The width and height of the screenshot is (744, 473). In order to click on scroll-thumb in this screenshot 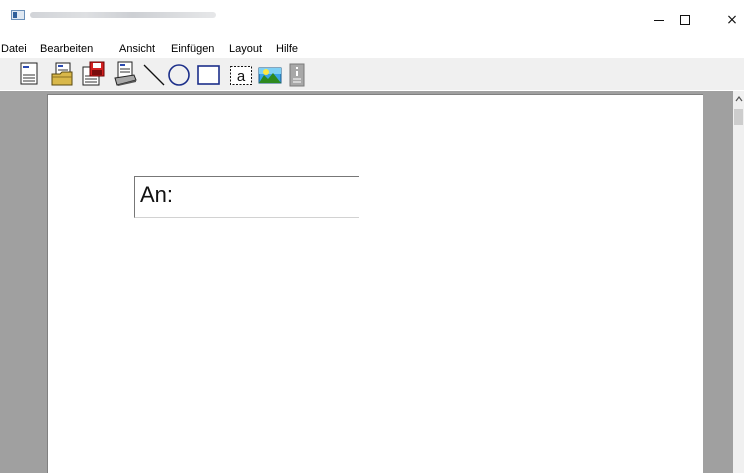, I will do `click(738, 117)`.